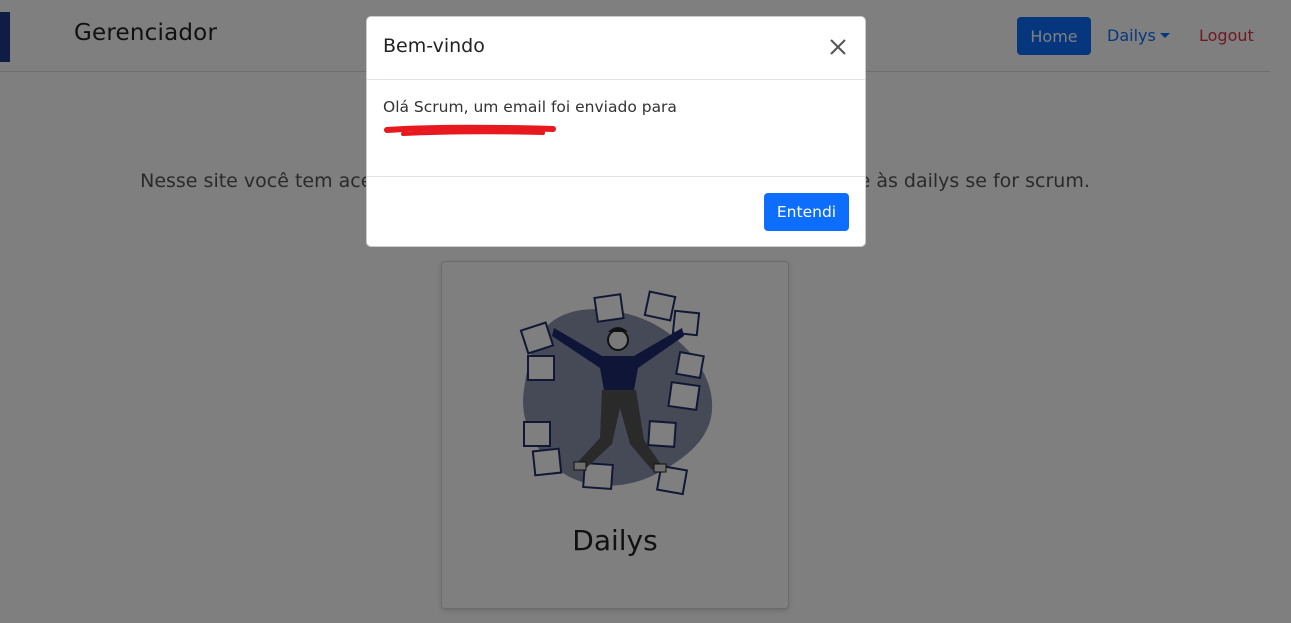 The width and height of the screenshot is (1291, 623). Describe the element at coordinates (530, 107) in the screenshot. I see `modal-message: Olá Scrum, um email foi enviado para` at that location.